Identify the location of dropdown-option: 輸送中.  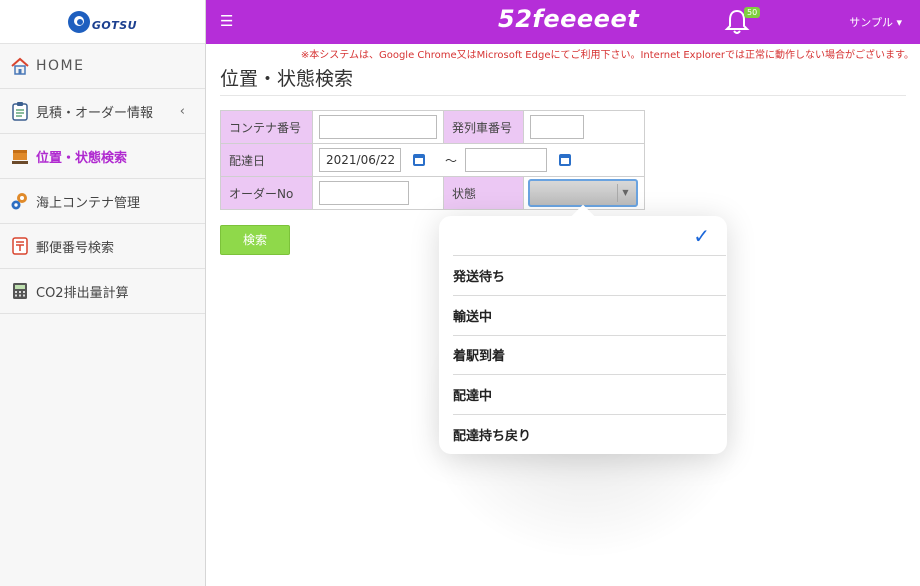
(589, 316).